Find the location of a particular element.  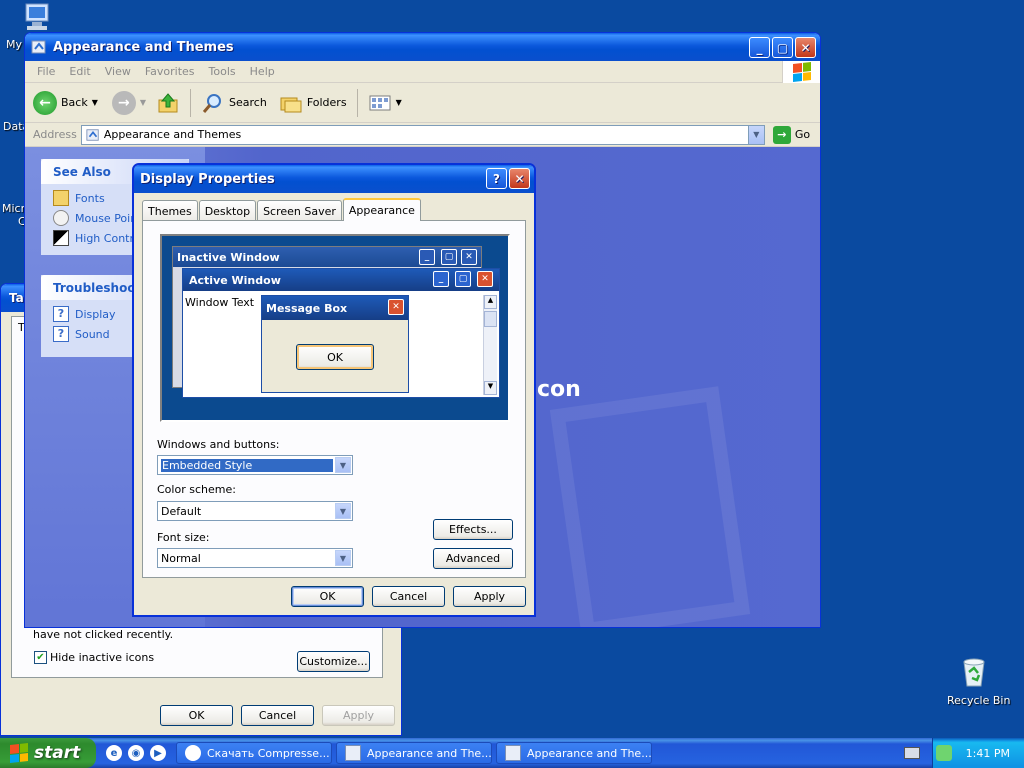

color-scheme-select: Default ▼ is located at coordinates (255, 511).